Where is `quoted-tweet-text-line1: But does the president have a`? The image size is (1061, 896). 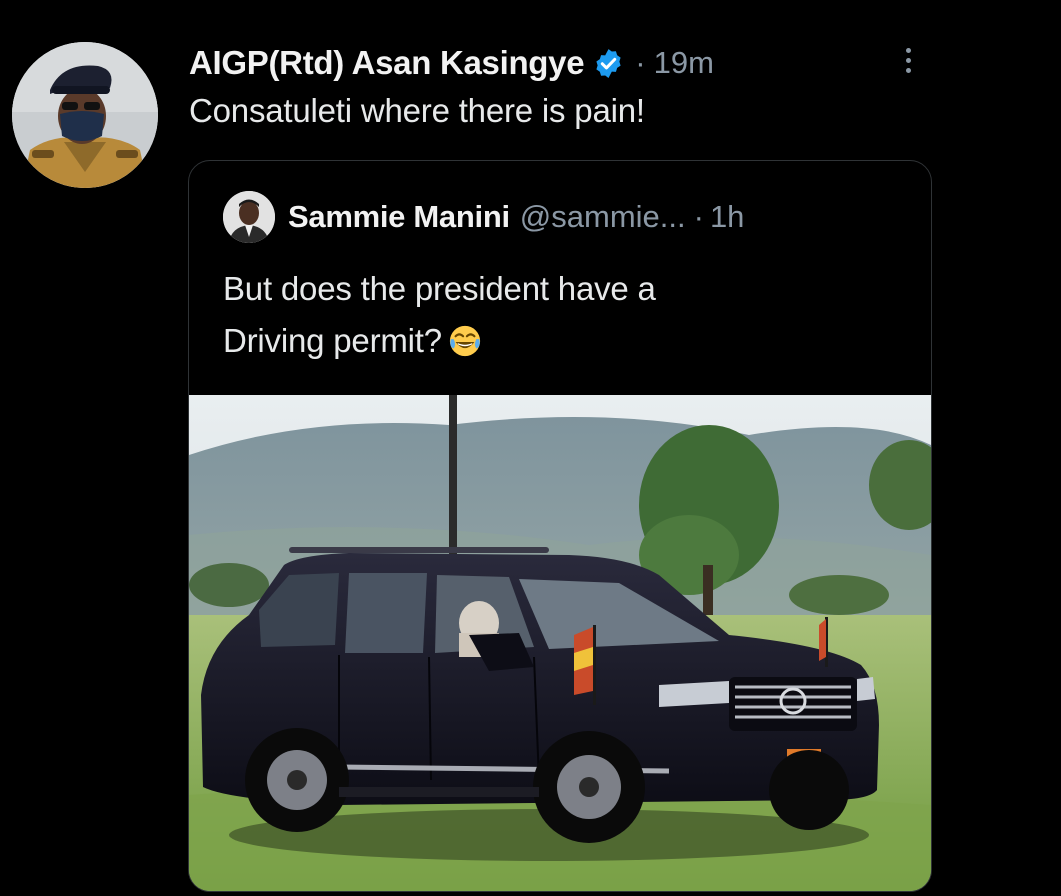
quoted-tweet-text-line1: But does the president have a is located at coordinates (439, 288).